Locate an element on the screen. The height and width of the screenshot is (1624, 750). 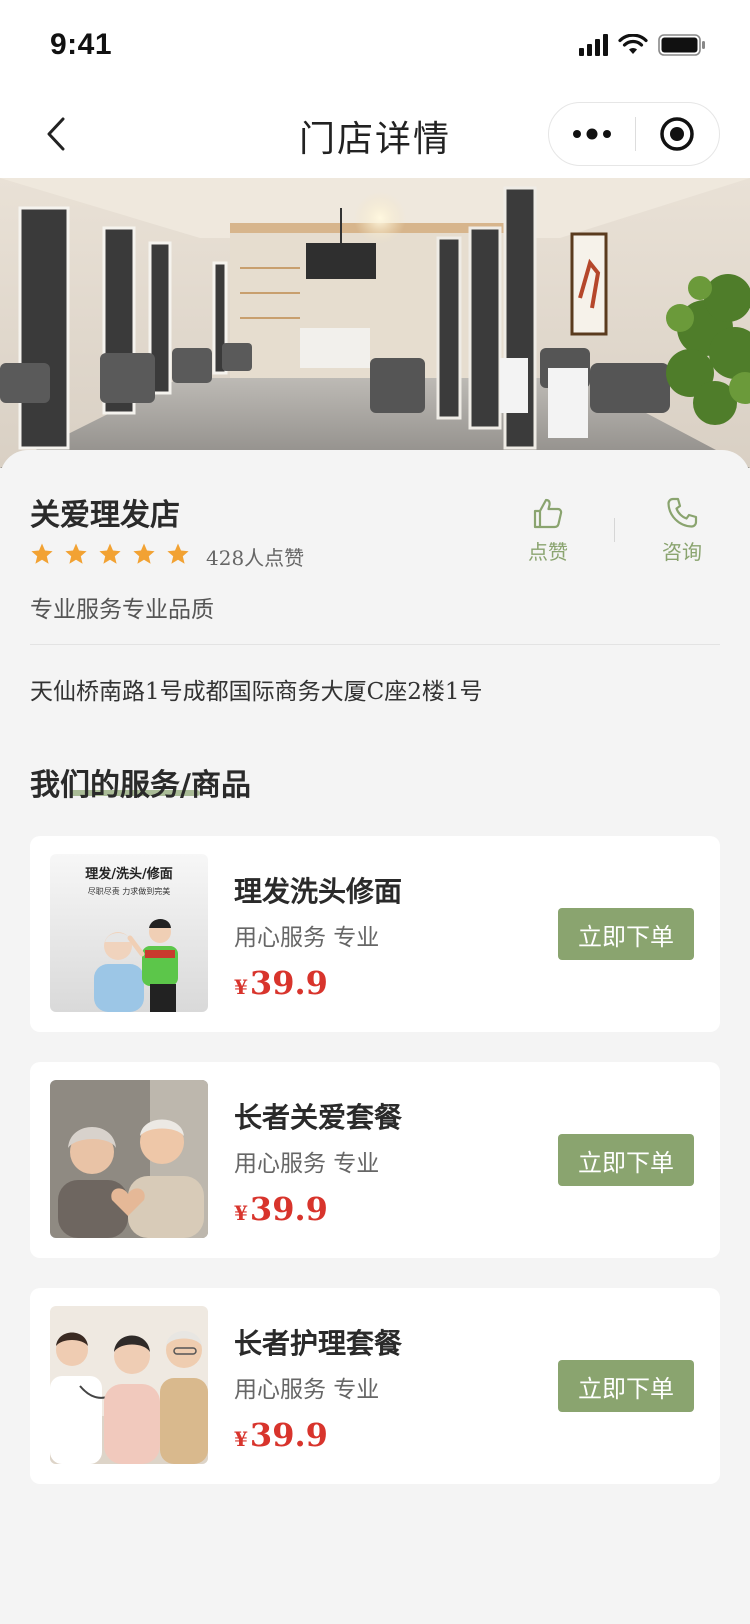
star-rating is located at coordinates (110, 554).